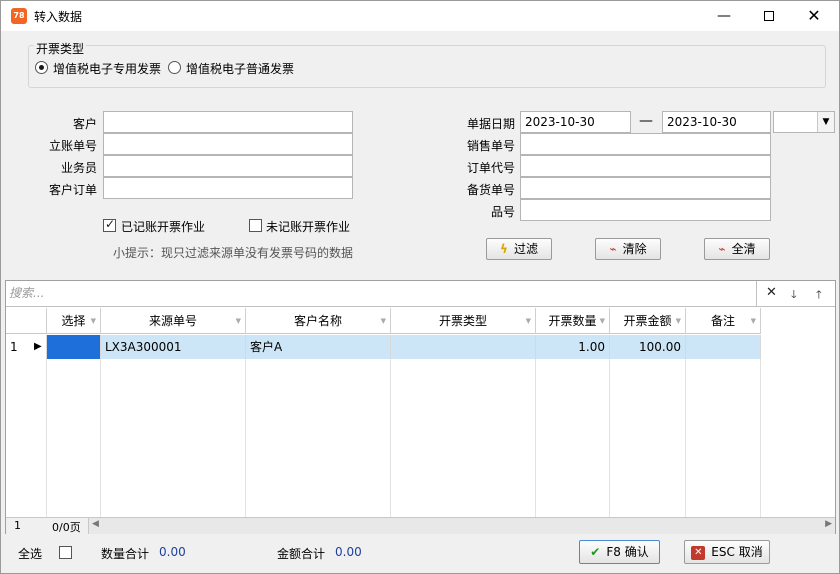 The height and width of the screenshot is (574, 840). I want to click on checkbox-unchecked-icon, so click(255, 225).